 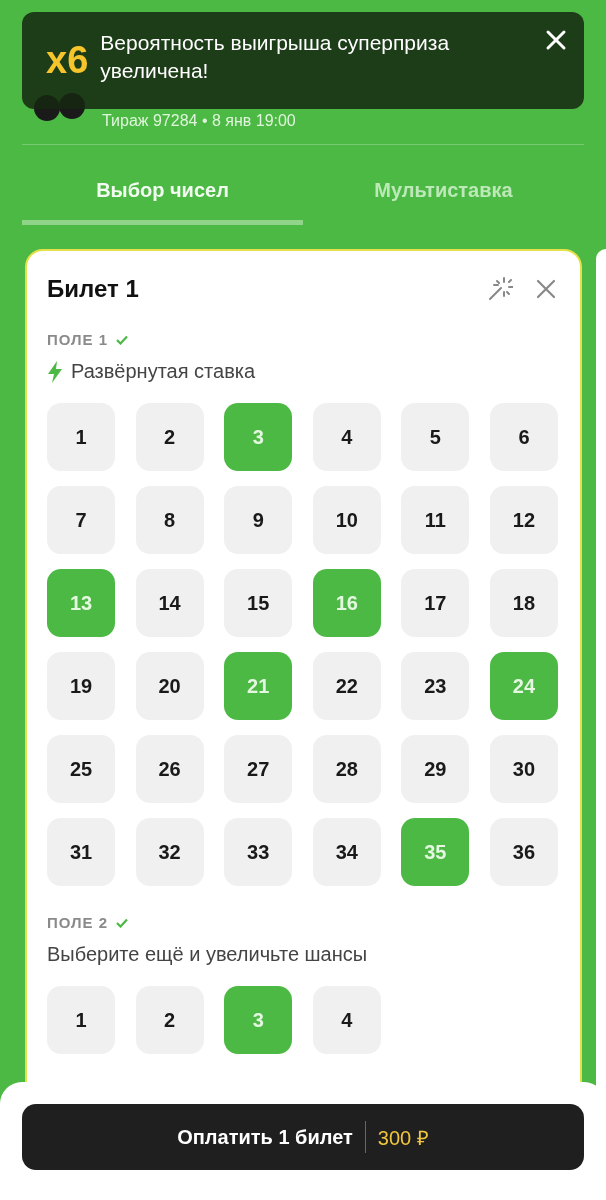 I want to click on multiplier-label: x6, so click(x=67, y=60).